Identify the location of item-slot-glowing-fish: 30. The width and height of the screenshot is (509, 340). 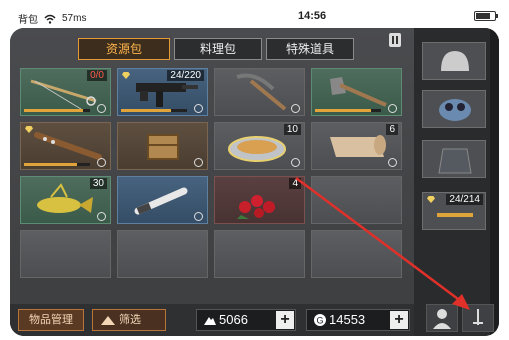
(65, 200).